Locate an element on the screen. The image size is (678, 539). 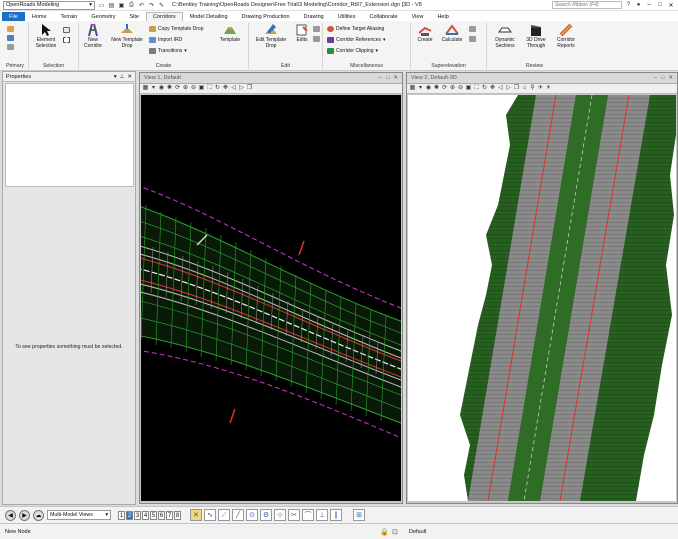
search-ribbon-input: Search Ribbon (F4) is located at coordinates (587, 5).